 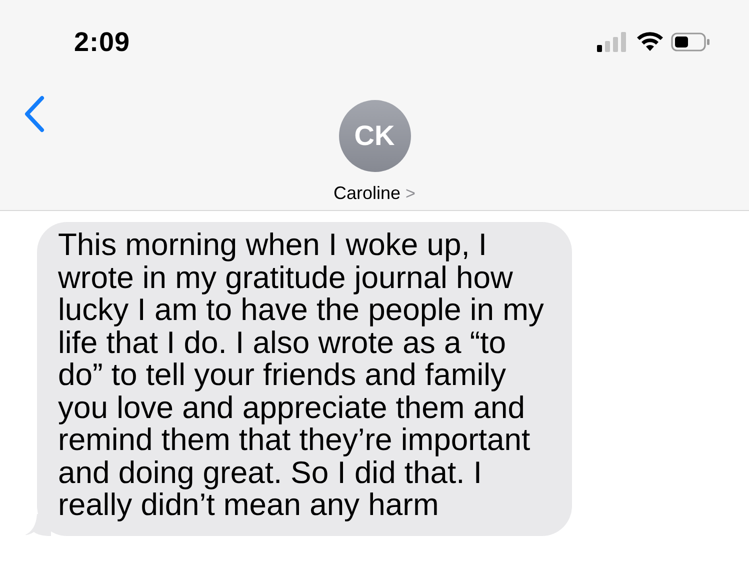 I want to click on back-icon, so click(x=34, y=114).